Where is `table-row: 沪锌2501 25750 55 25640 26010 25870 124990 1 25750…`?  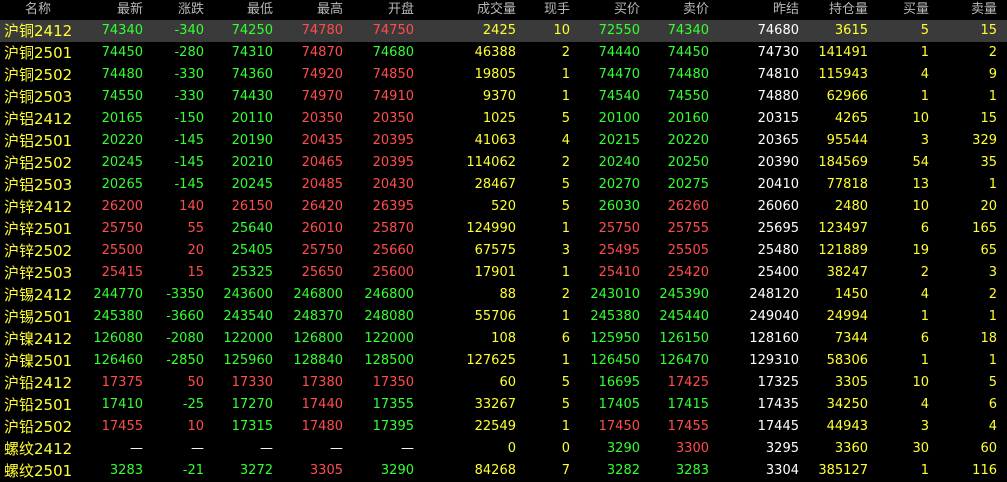 table-row: 沪锌2501 25750 55 25640 26010 25870 124990 1 25750… is located at coordinates (503, 229).